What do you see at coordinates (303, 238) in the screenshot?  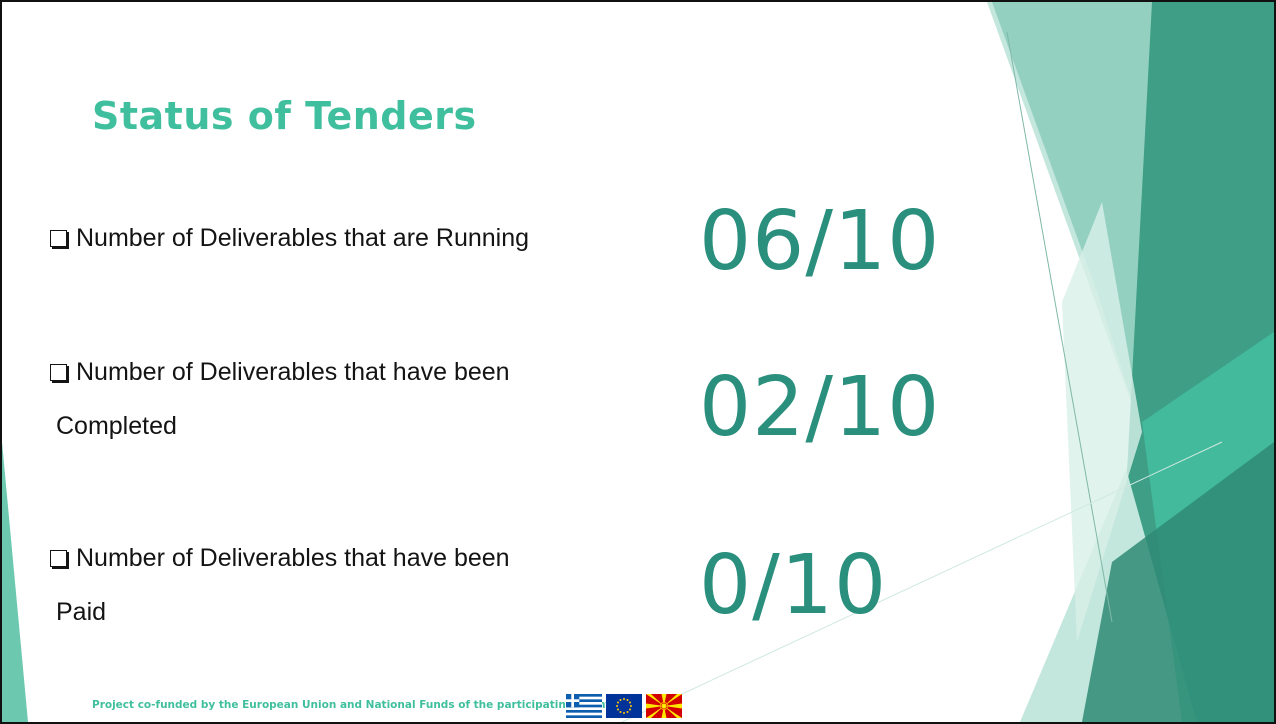 I see `item-label: Number of Deliverables that are Running` at bounding box center [303, 238].